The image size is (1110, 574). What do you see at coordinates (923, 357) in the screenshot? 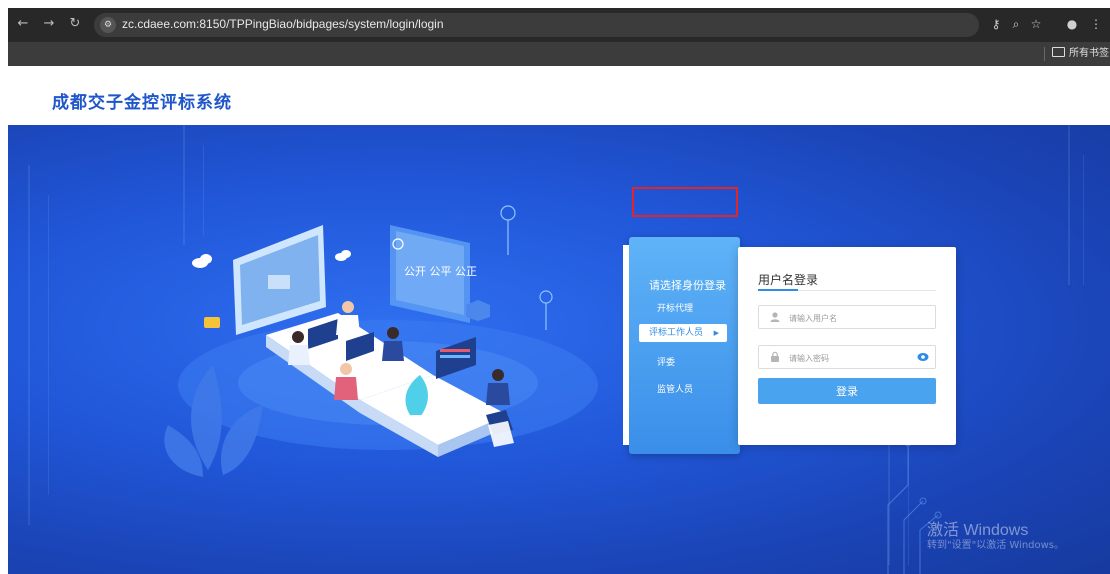
I see `show-password-eye-icon` at bounding box center [923, 357].